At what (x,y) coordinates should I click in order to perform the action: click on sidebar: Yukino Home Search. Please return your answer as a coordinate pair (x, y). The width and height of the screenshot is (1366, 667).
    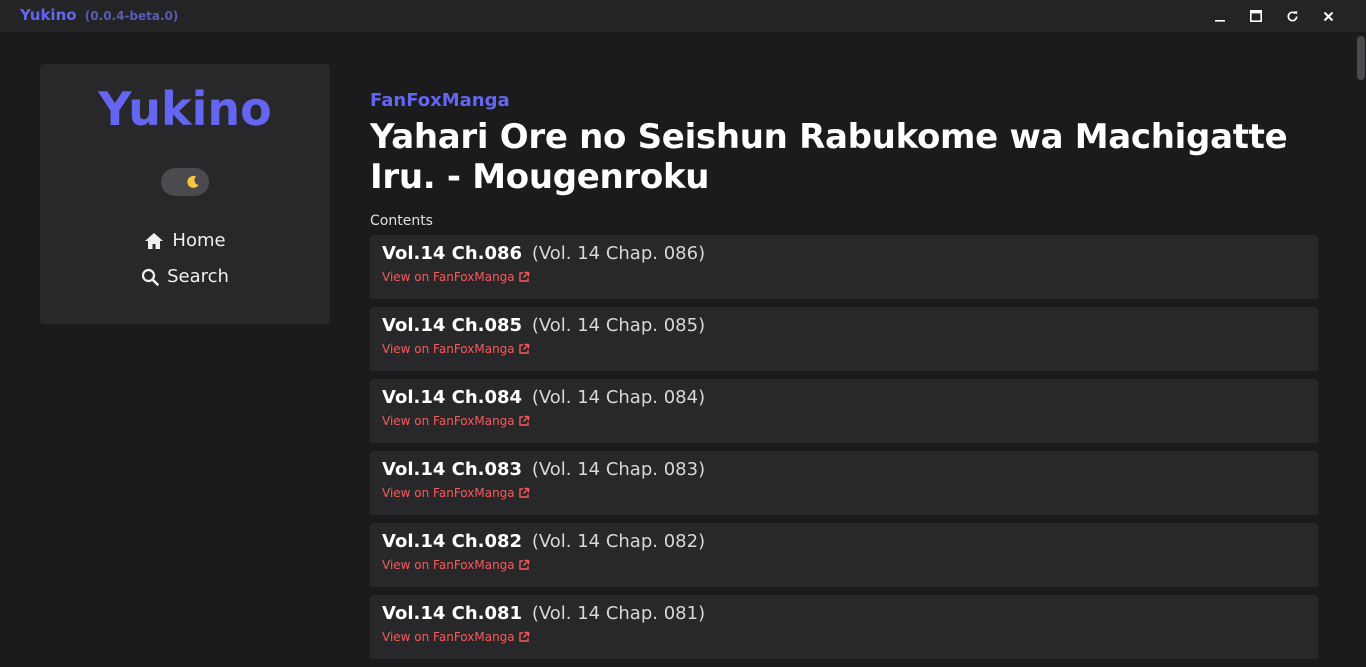
    Looking at the image, I should click on (185, 194).